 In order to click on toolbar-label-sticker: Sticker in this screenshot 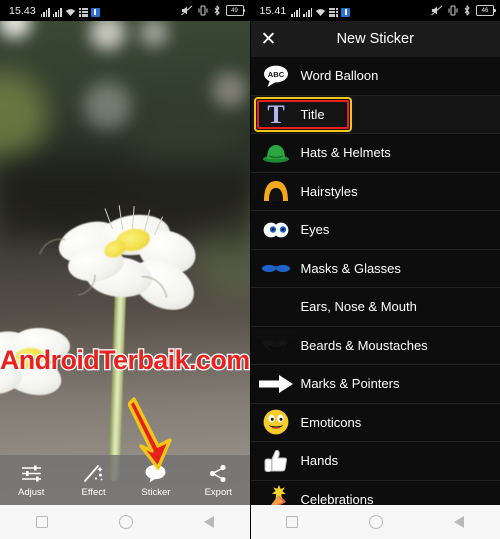, I will do `click(156, 492)`.